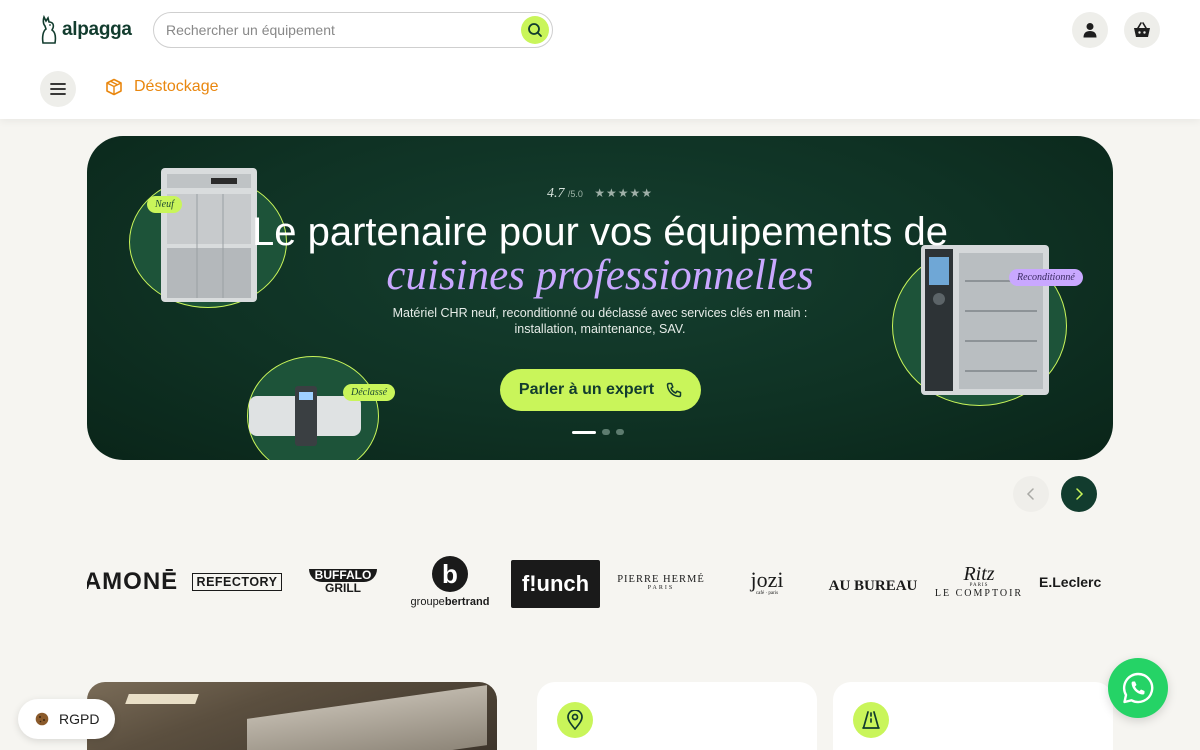 The height and width of the screenshot is (750, 1200). What do you see at coordinates (600, 275) in the screenshot?
I see `hero-title-highlight: cuisines professionnelles` at bounding box center [600, 275].